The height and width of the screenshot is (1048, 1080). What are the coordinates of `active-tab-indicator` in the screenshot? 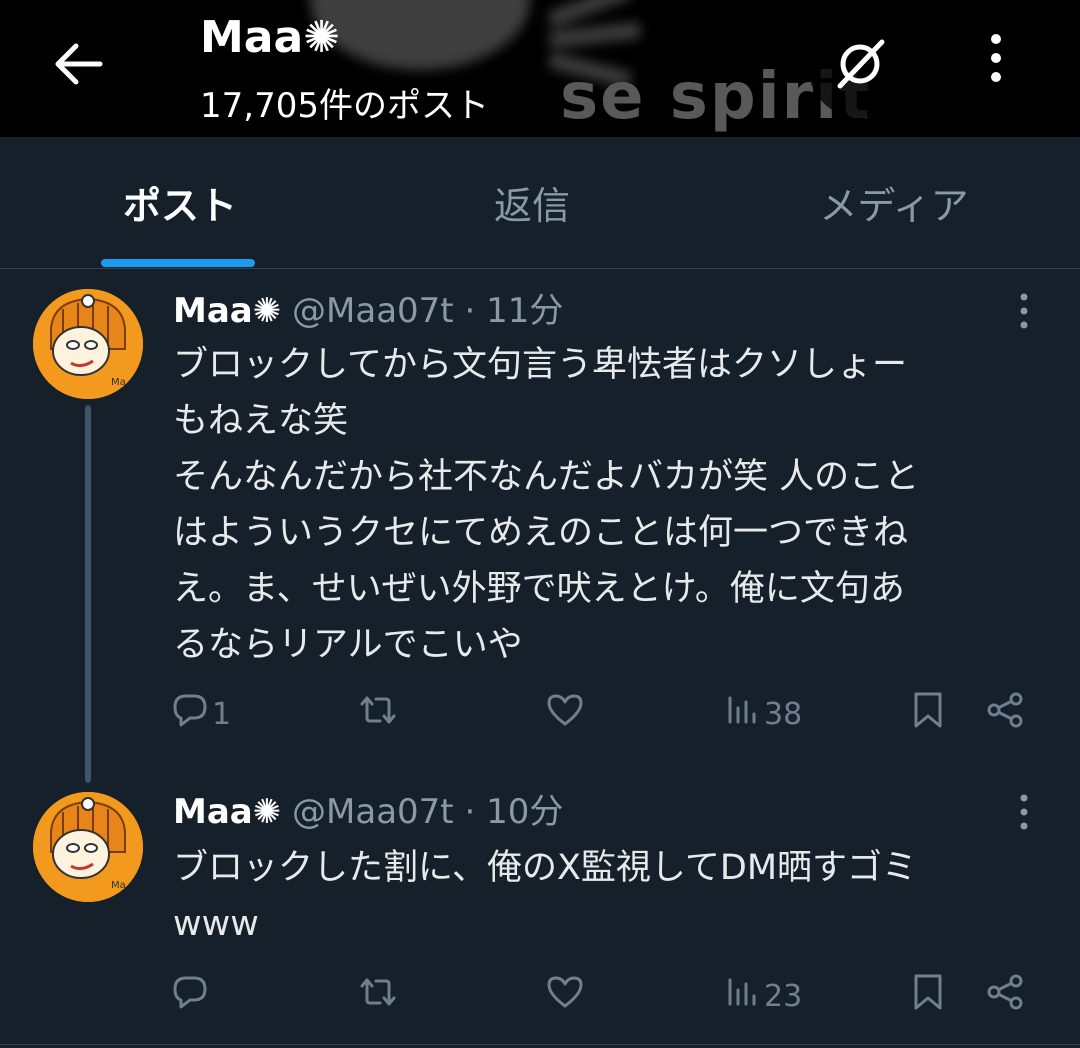 It's located at (178, 263).